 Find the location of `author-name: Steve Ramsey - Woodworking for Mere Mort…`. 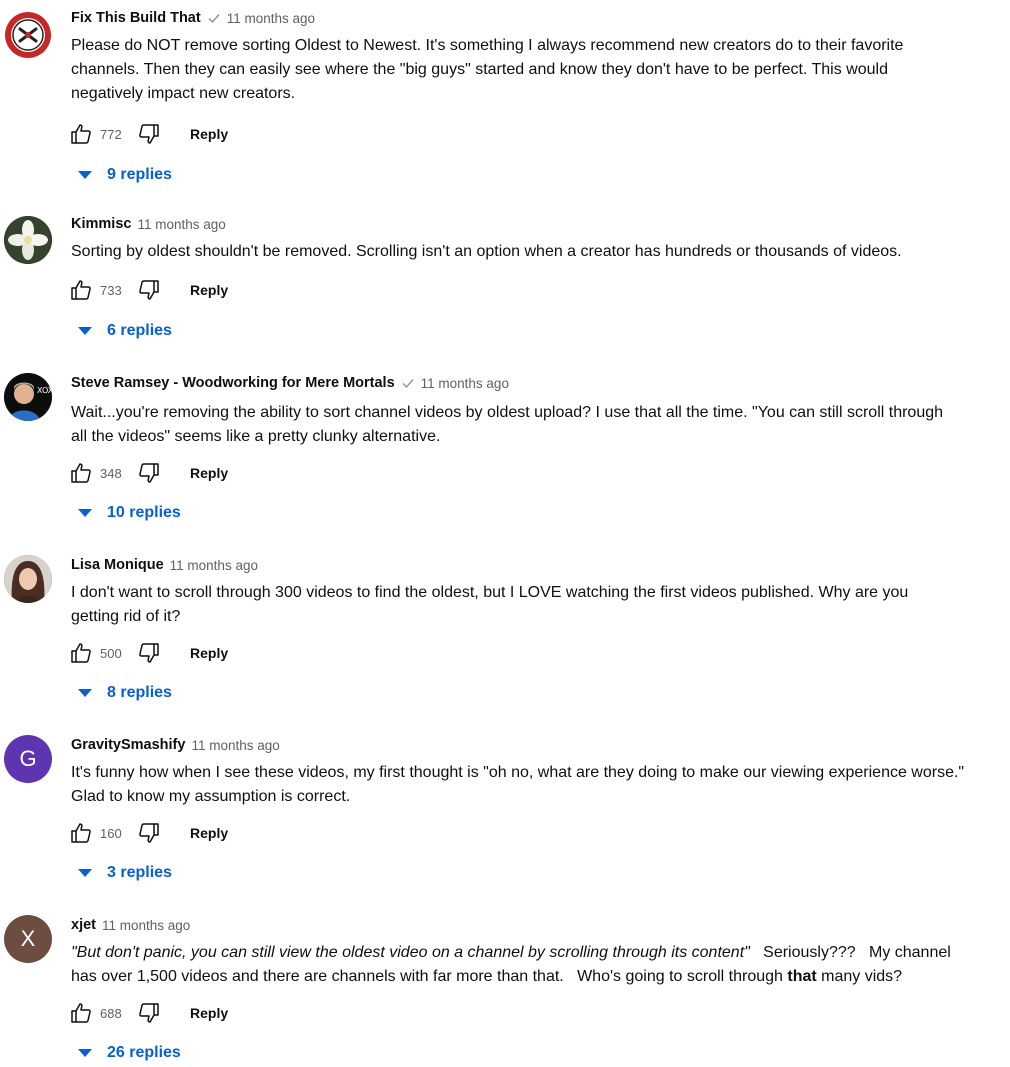

author-name: Steve Ramsey - Woodworking for Mere Mort… is located at coordinates (233, 383).